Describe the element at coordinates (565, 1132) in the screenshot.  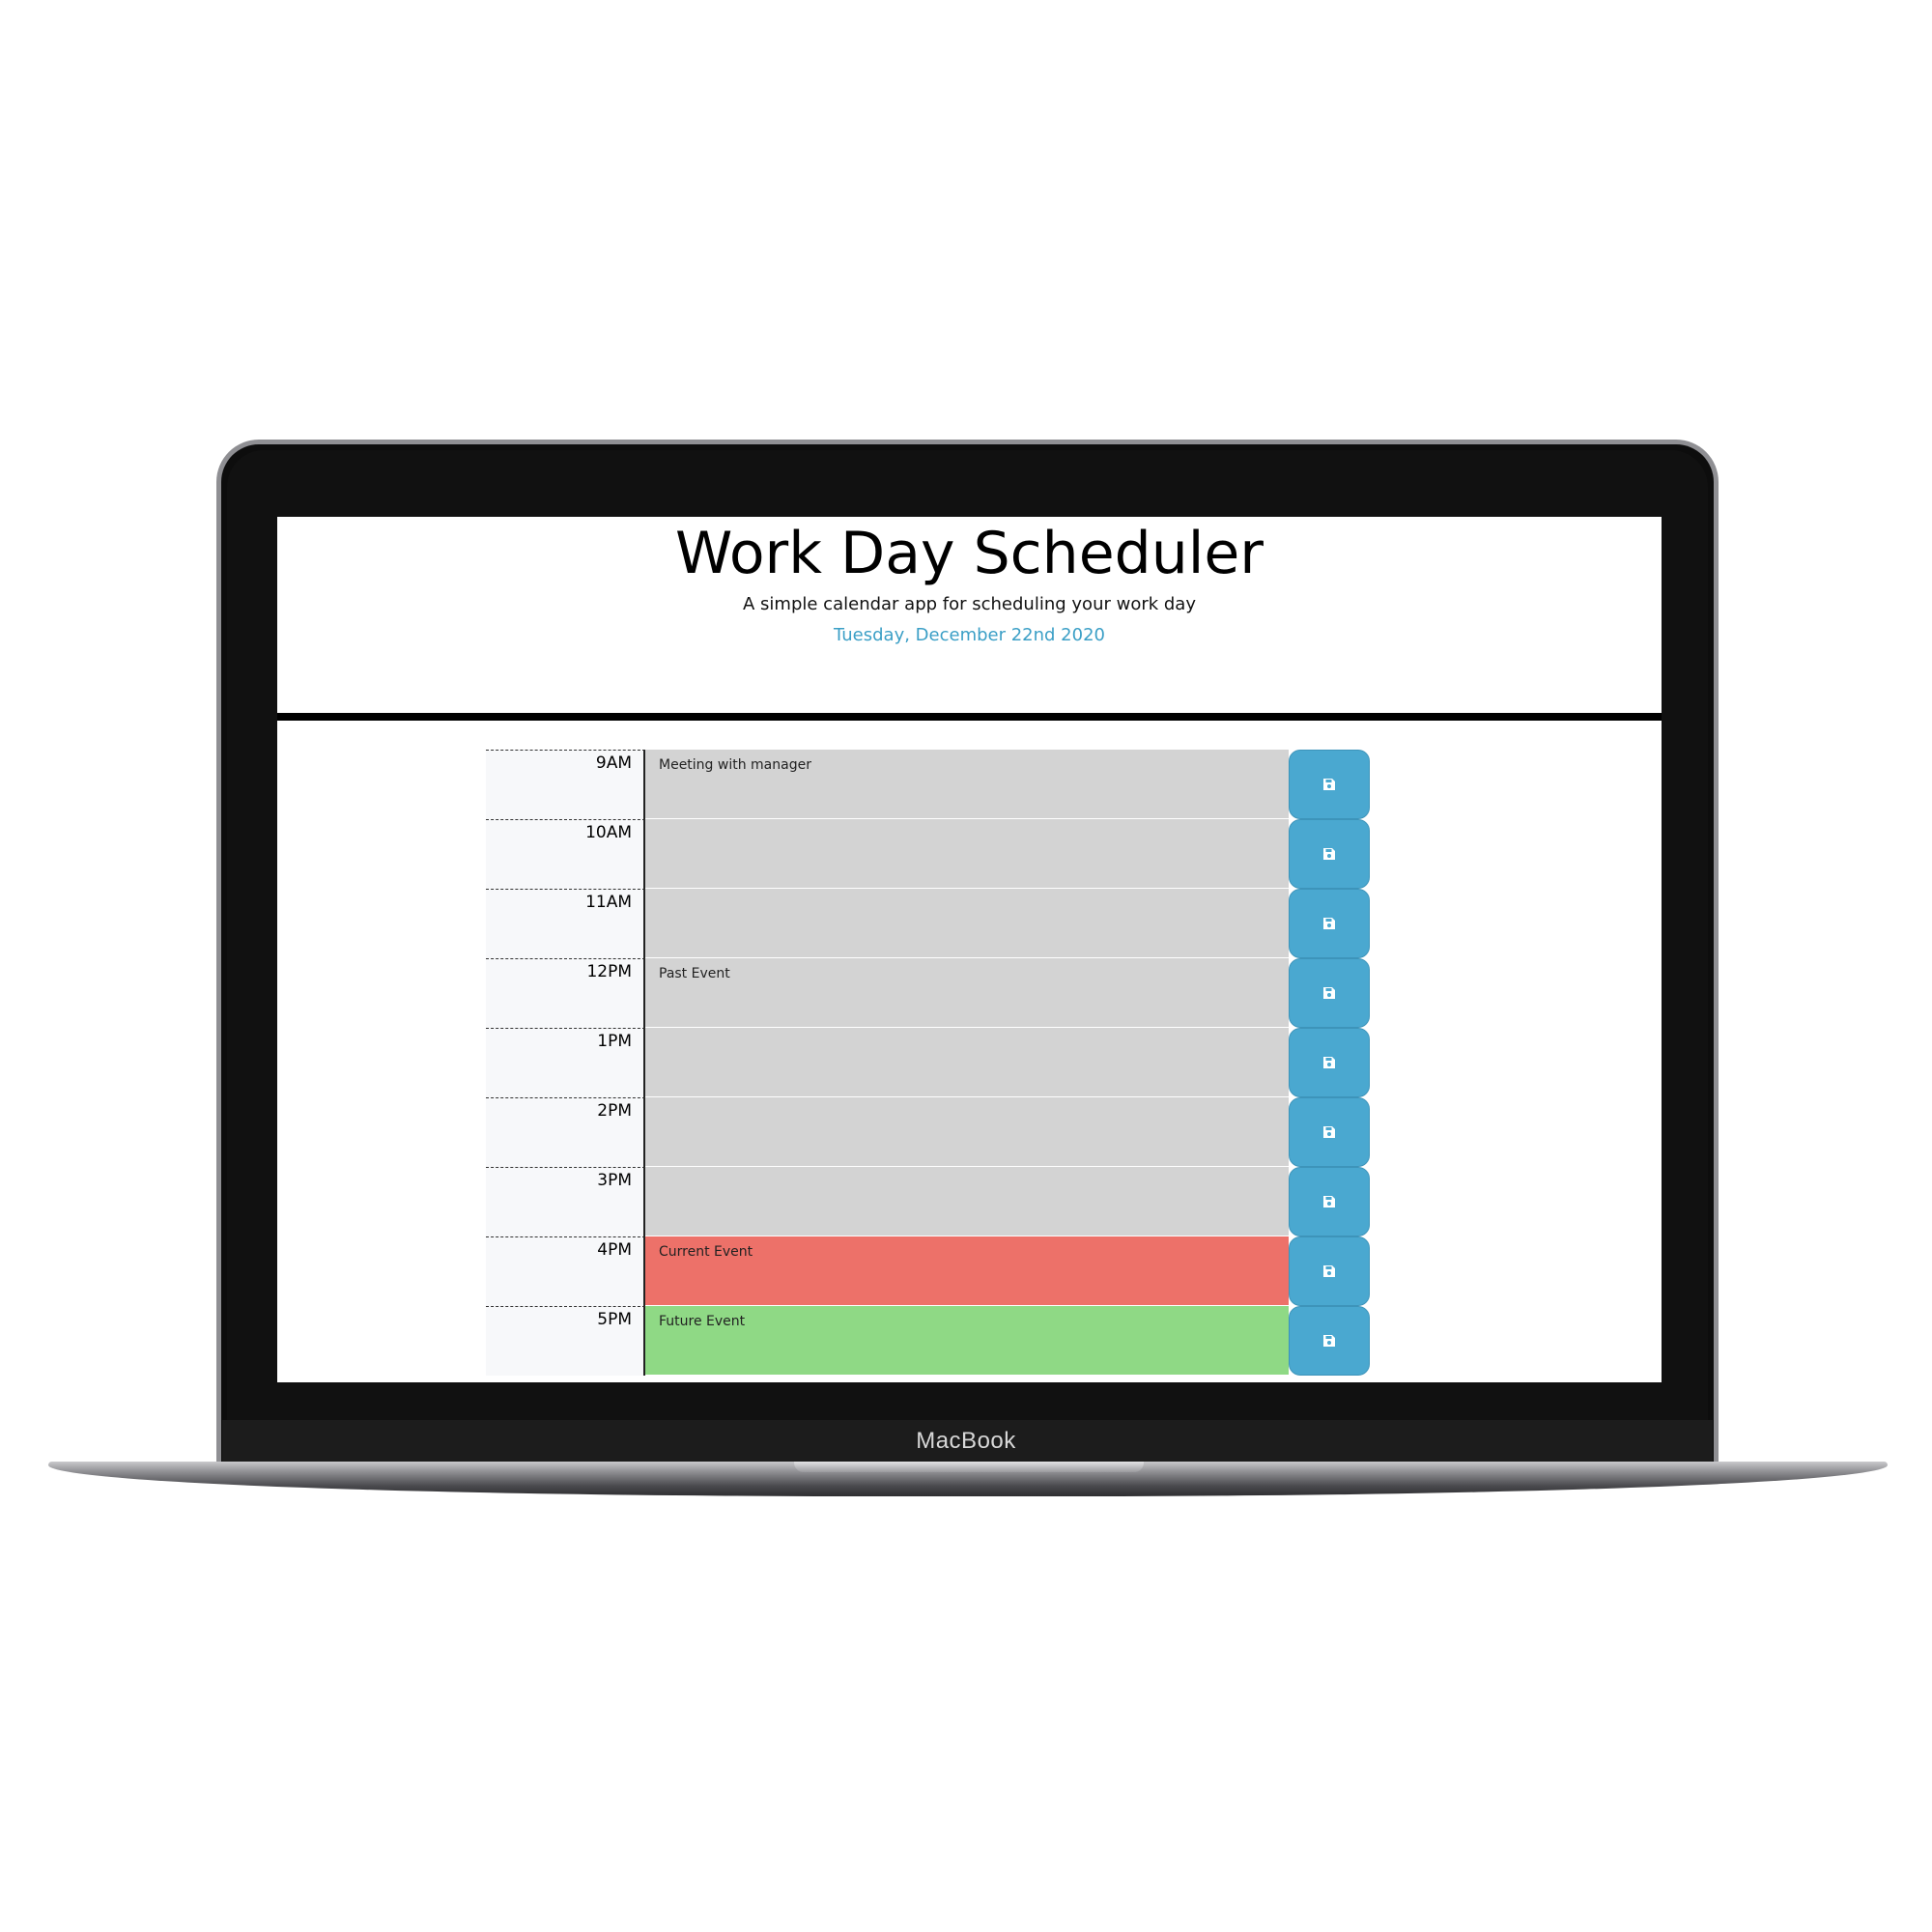
I see `hour-label: 2PM` at that location.